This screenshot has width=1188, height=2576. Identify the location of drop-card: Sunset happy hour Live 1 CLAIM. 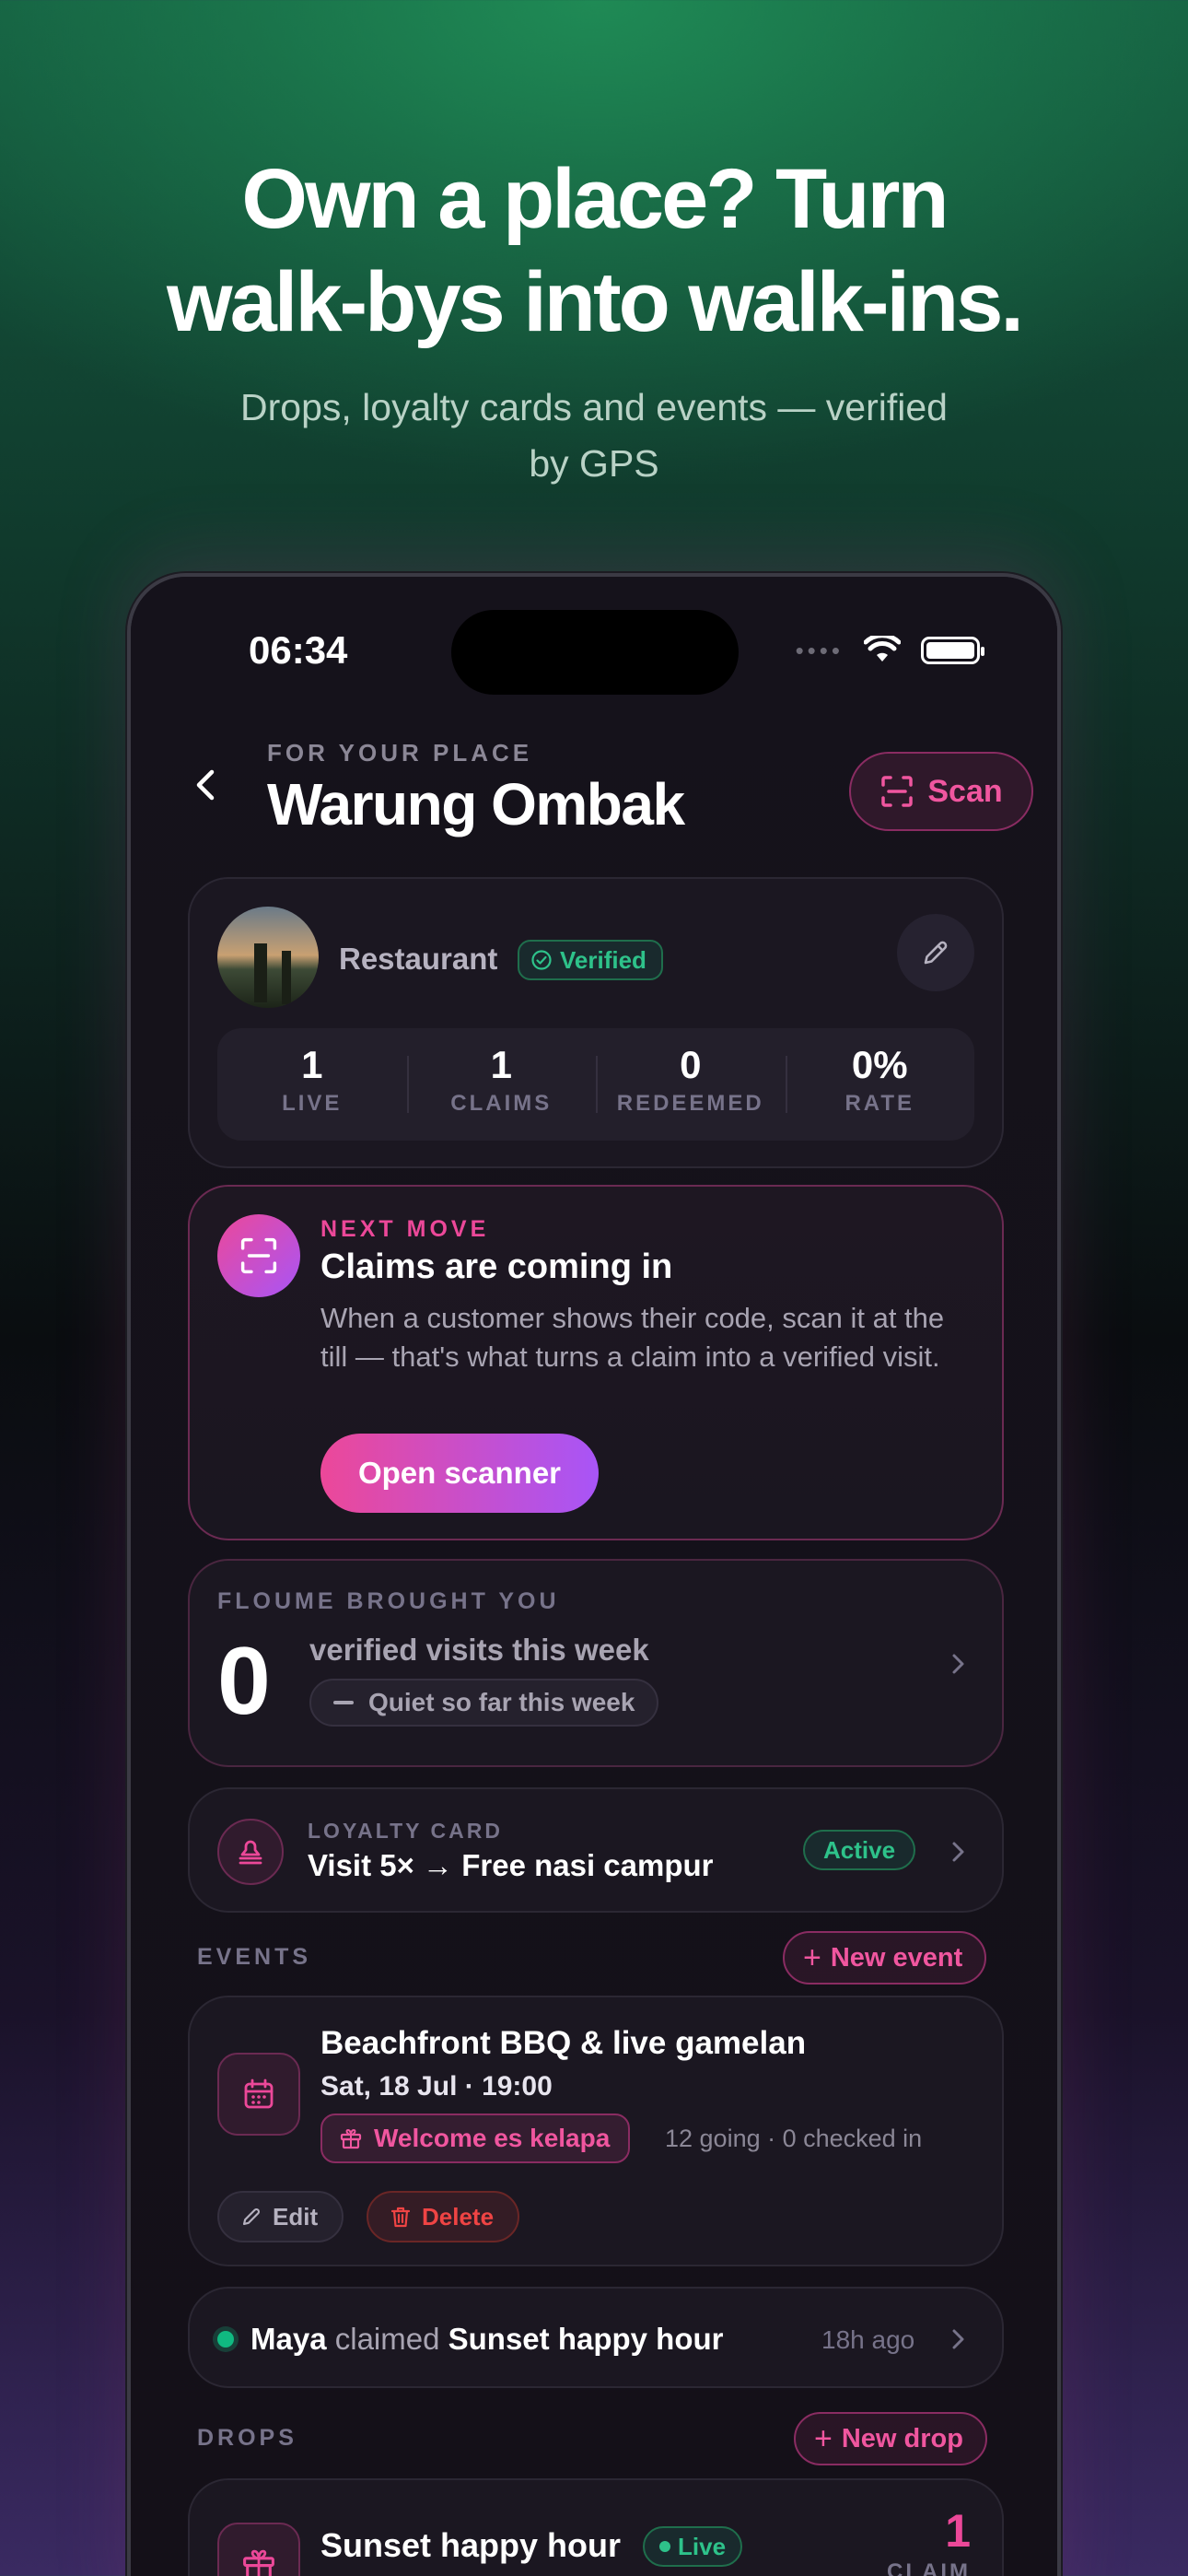
(596, 2527).